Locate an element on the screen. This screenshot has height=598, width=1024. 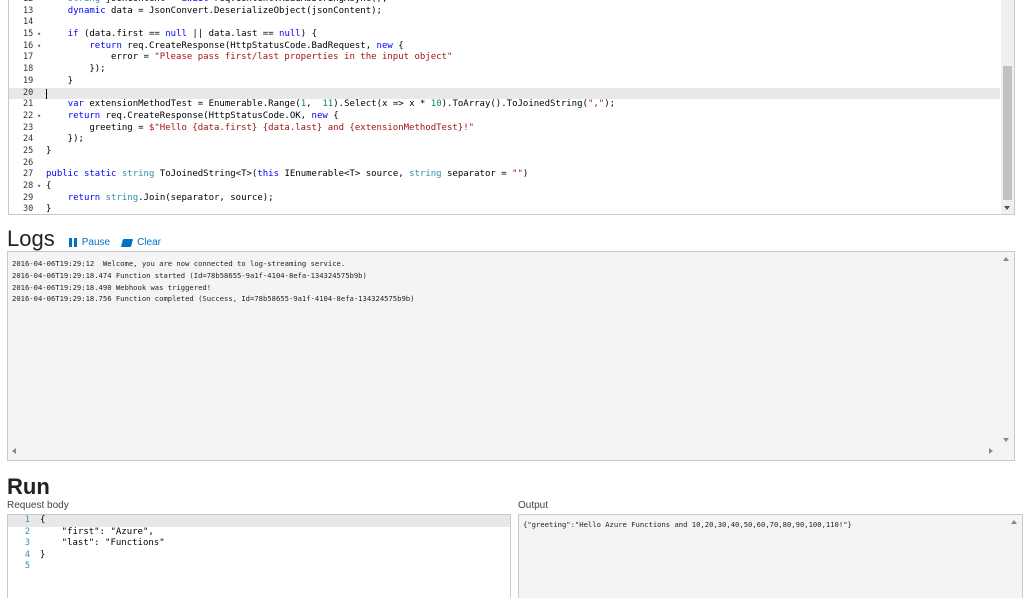
code-line: 26 is located at coordinates (504, 164).